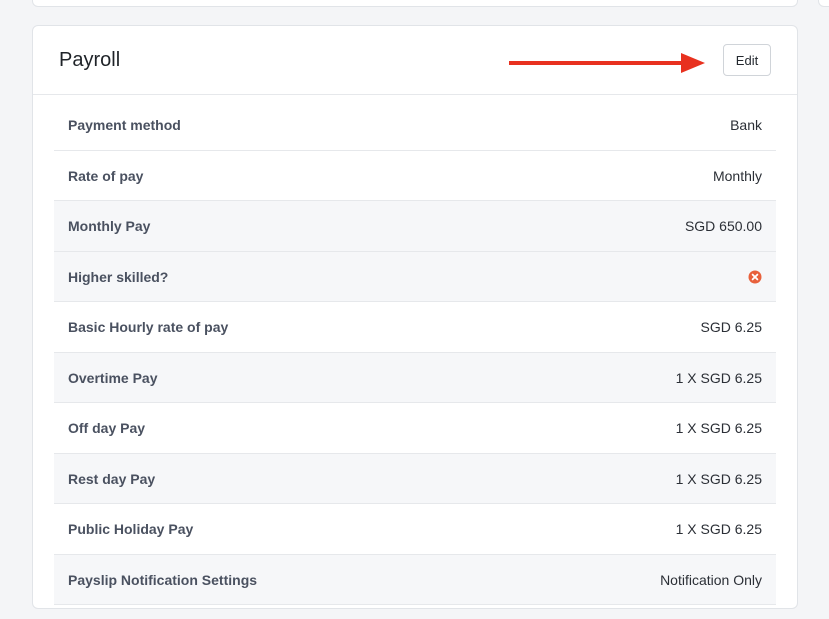  I want to click on row-label: Basic Hourly rate of pay, so click(148, 327).